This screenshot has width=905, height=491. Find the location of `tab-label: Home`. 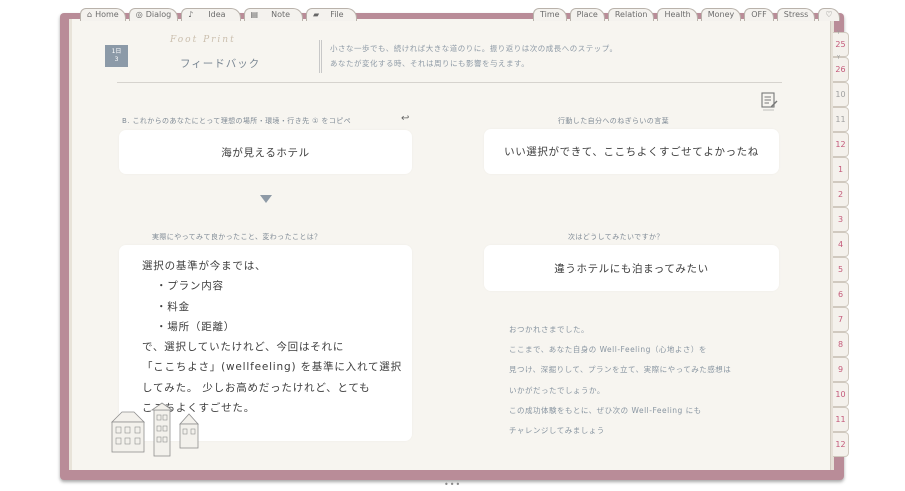

tab-label: Home is located at coordinates (107, 14).